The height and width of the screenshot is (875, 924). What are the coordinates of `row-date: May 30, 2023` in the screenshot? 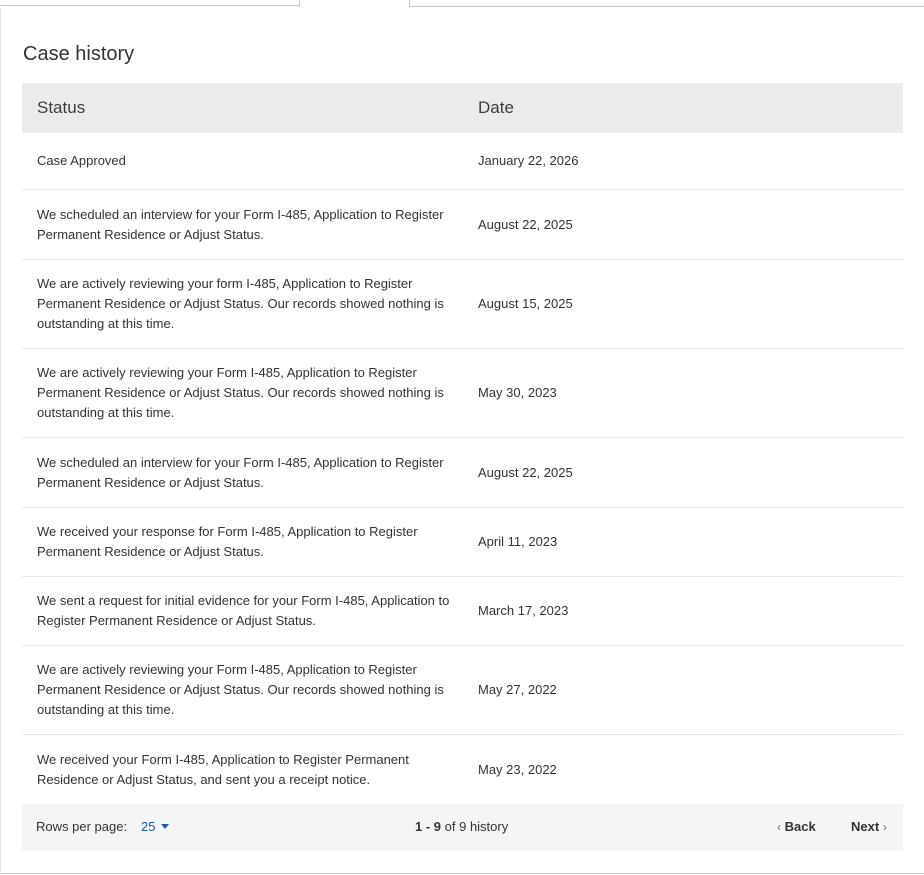 It's located at (517, 392).